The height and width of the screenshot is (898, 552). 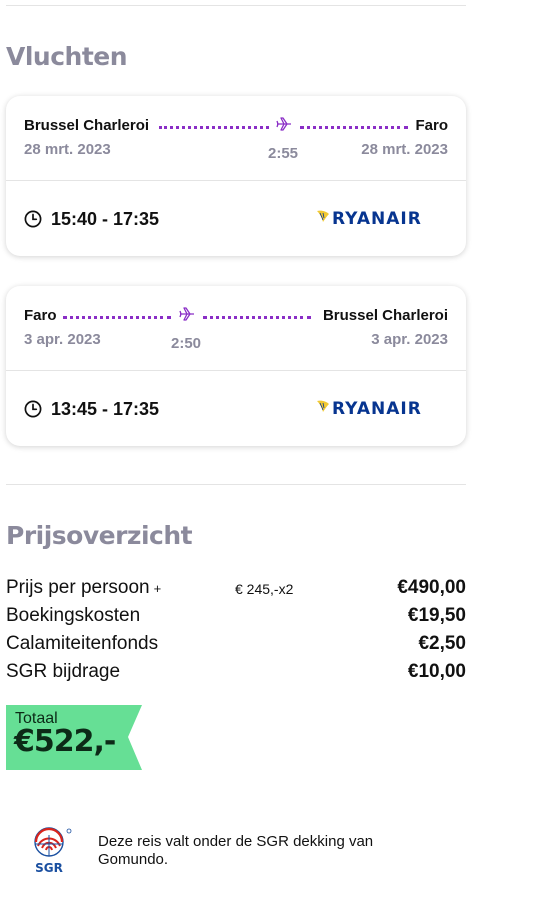 What do you see at coordinates (409, 339) in the screenshot?
I see `arrival-date: 3 apr. 2023` at bounding box center [409, 339].